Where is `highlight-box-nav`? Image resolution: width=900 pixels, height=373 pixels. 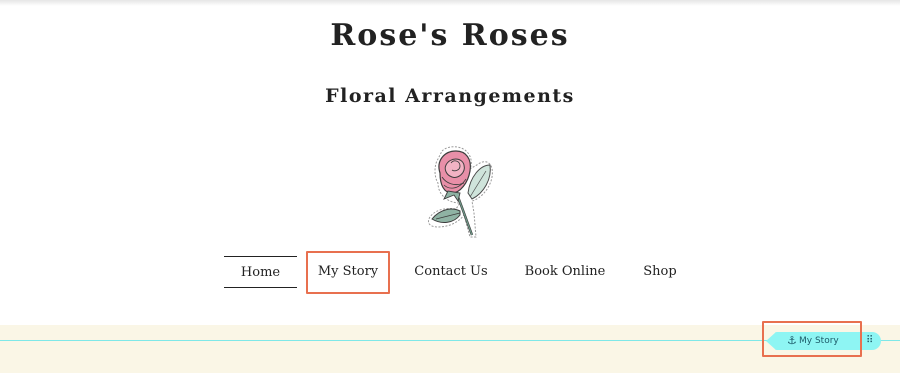 highlight-box-nav is located at coordinates (348, 272).